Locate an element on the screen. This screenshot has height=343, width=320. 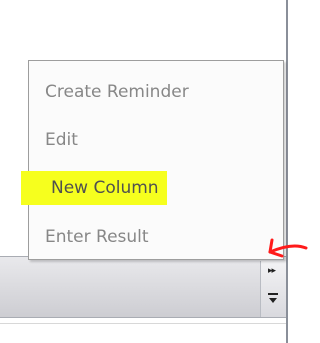
divider is located at coordinates (143, 323).